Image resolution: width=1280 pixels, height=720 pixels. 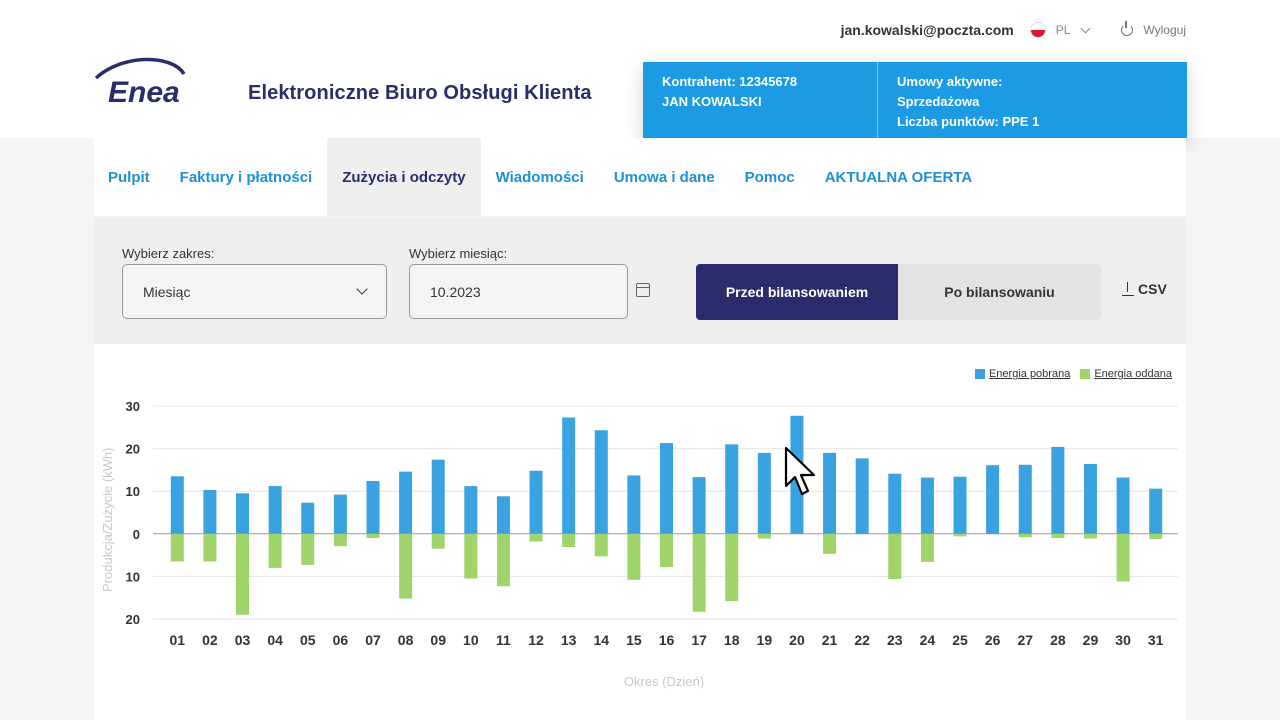 I want to click on x-tick-label: 19, so click(x=765, y=640).